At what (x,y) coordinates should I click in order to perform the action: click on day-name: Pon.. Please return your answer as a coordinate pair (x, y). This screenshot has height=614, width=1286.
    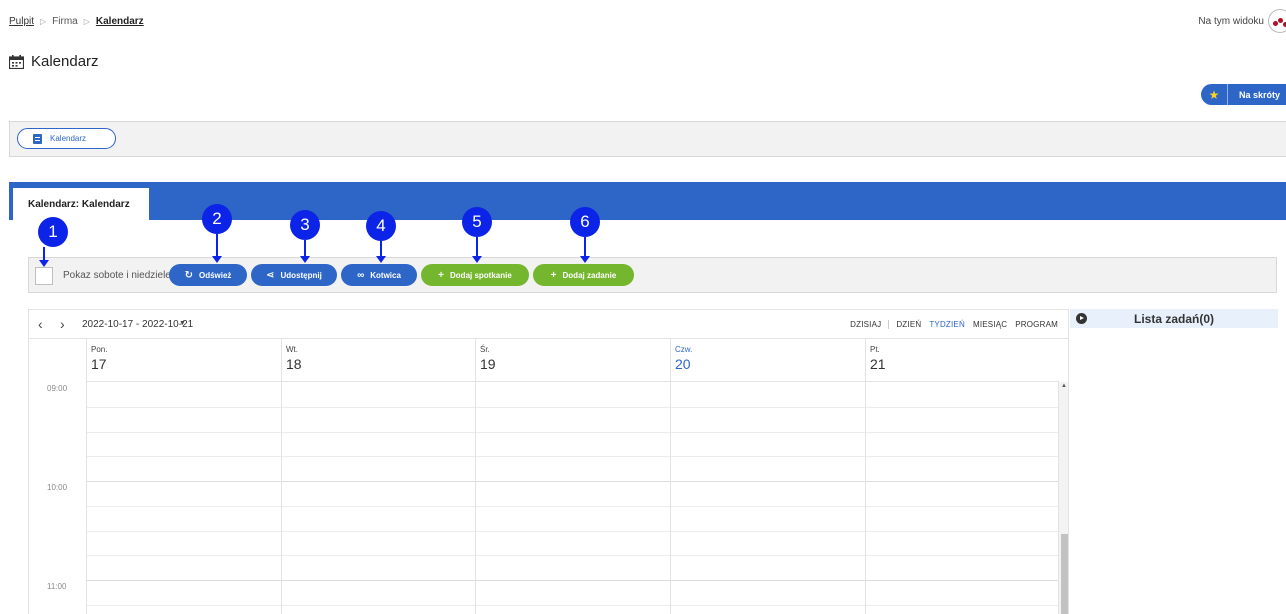
    Looking at the image, I should click on (99, 349).